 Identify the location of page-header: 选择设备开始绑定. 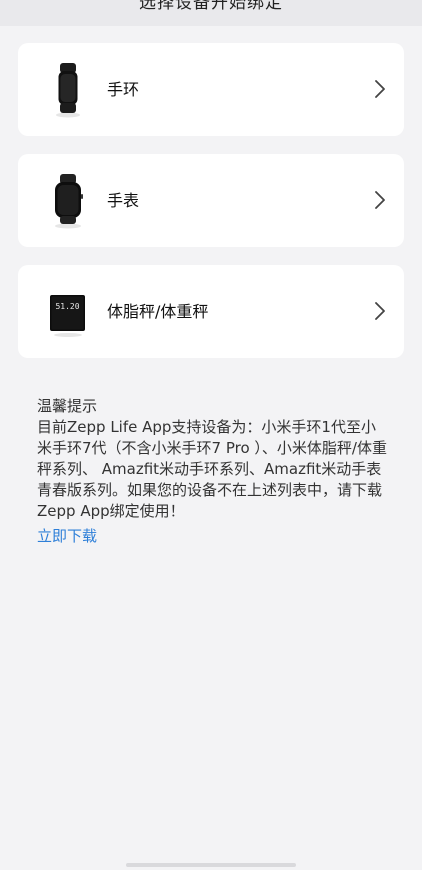
(211, 13).